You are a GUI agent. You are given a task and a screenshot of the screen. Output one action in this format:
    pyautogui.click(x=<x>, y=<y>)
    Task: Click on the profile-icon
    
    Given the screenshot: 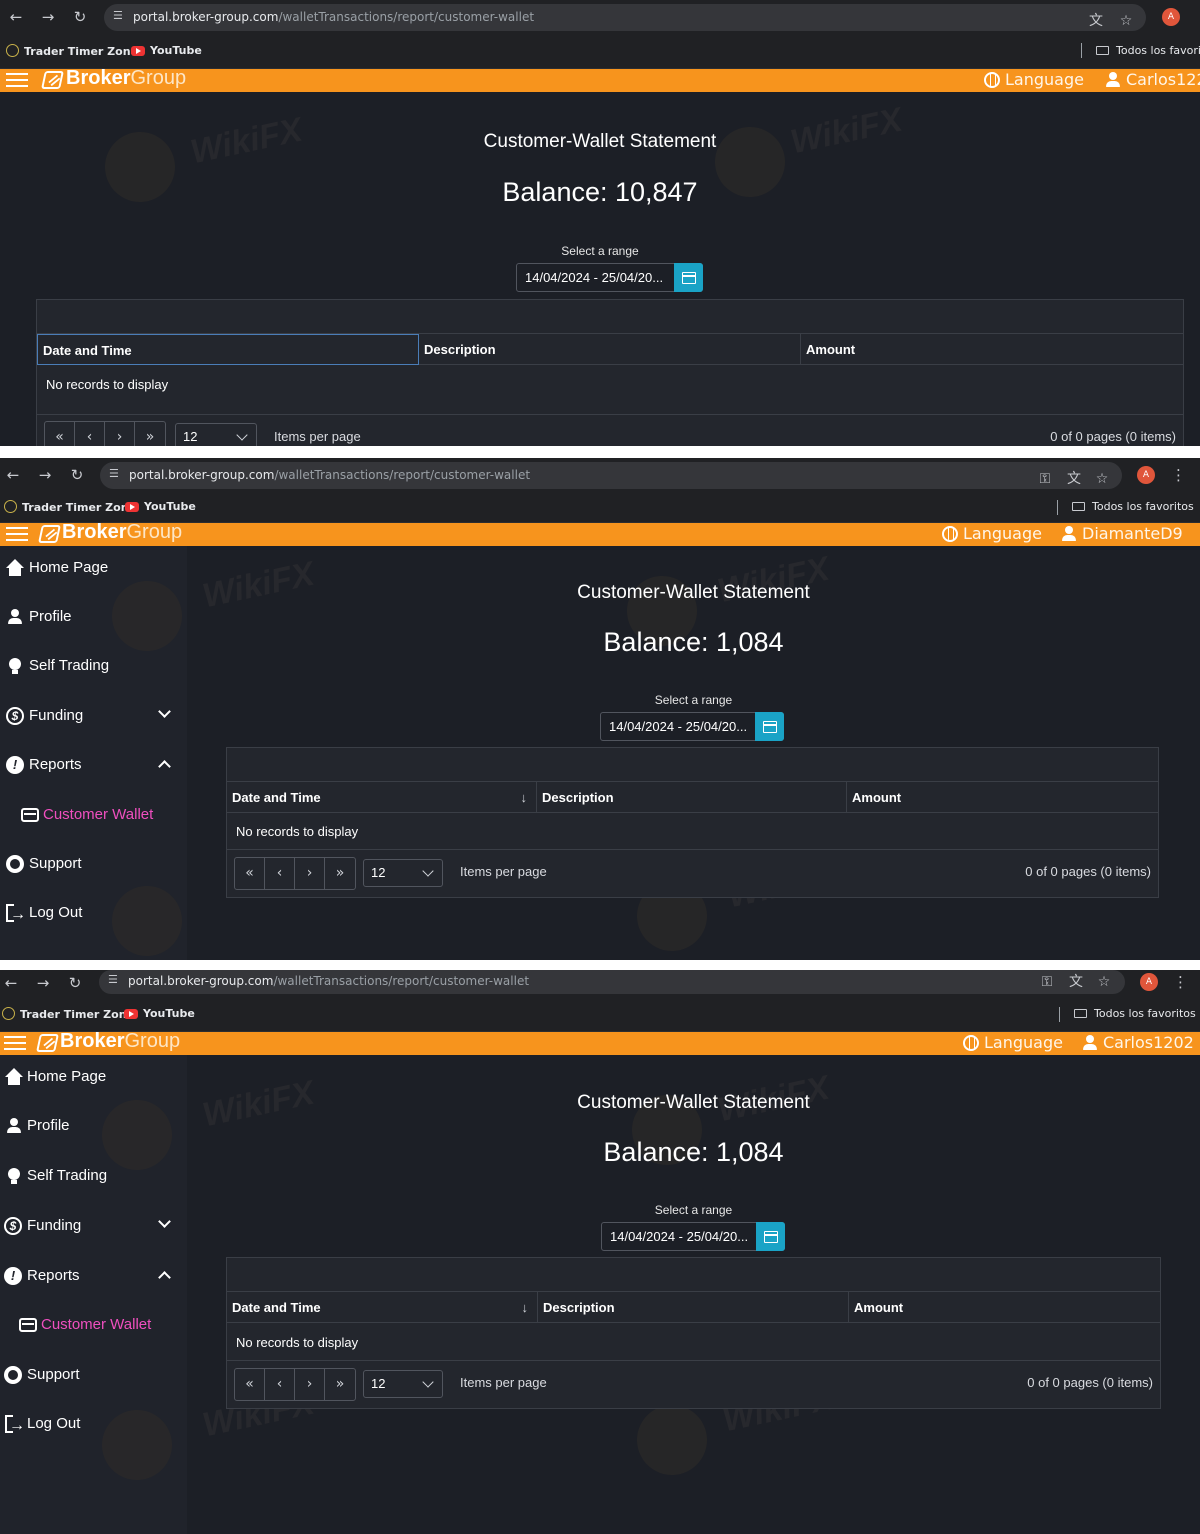 What is the action you would take?
    pyautogui.click(x=14, y=1126)
    